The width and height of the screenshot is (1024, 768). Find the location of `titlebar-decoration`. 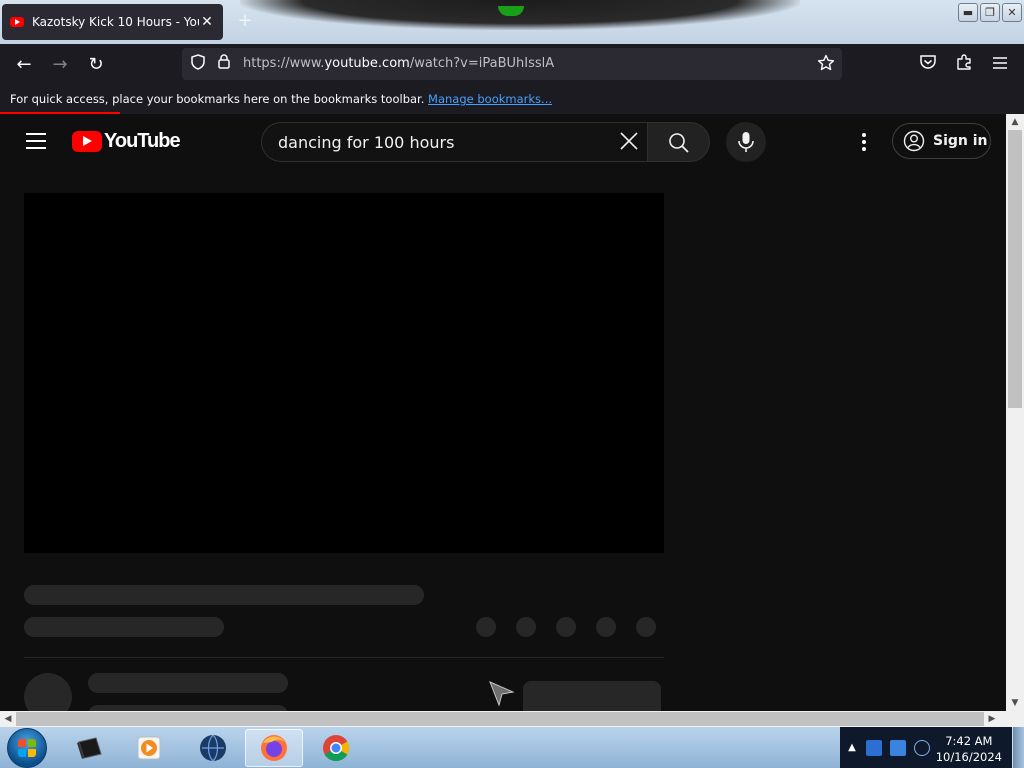

titlebar-decoration is located at coordinates (520, 15).